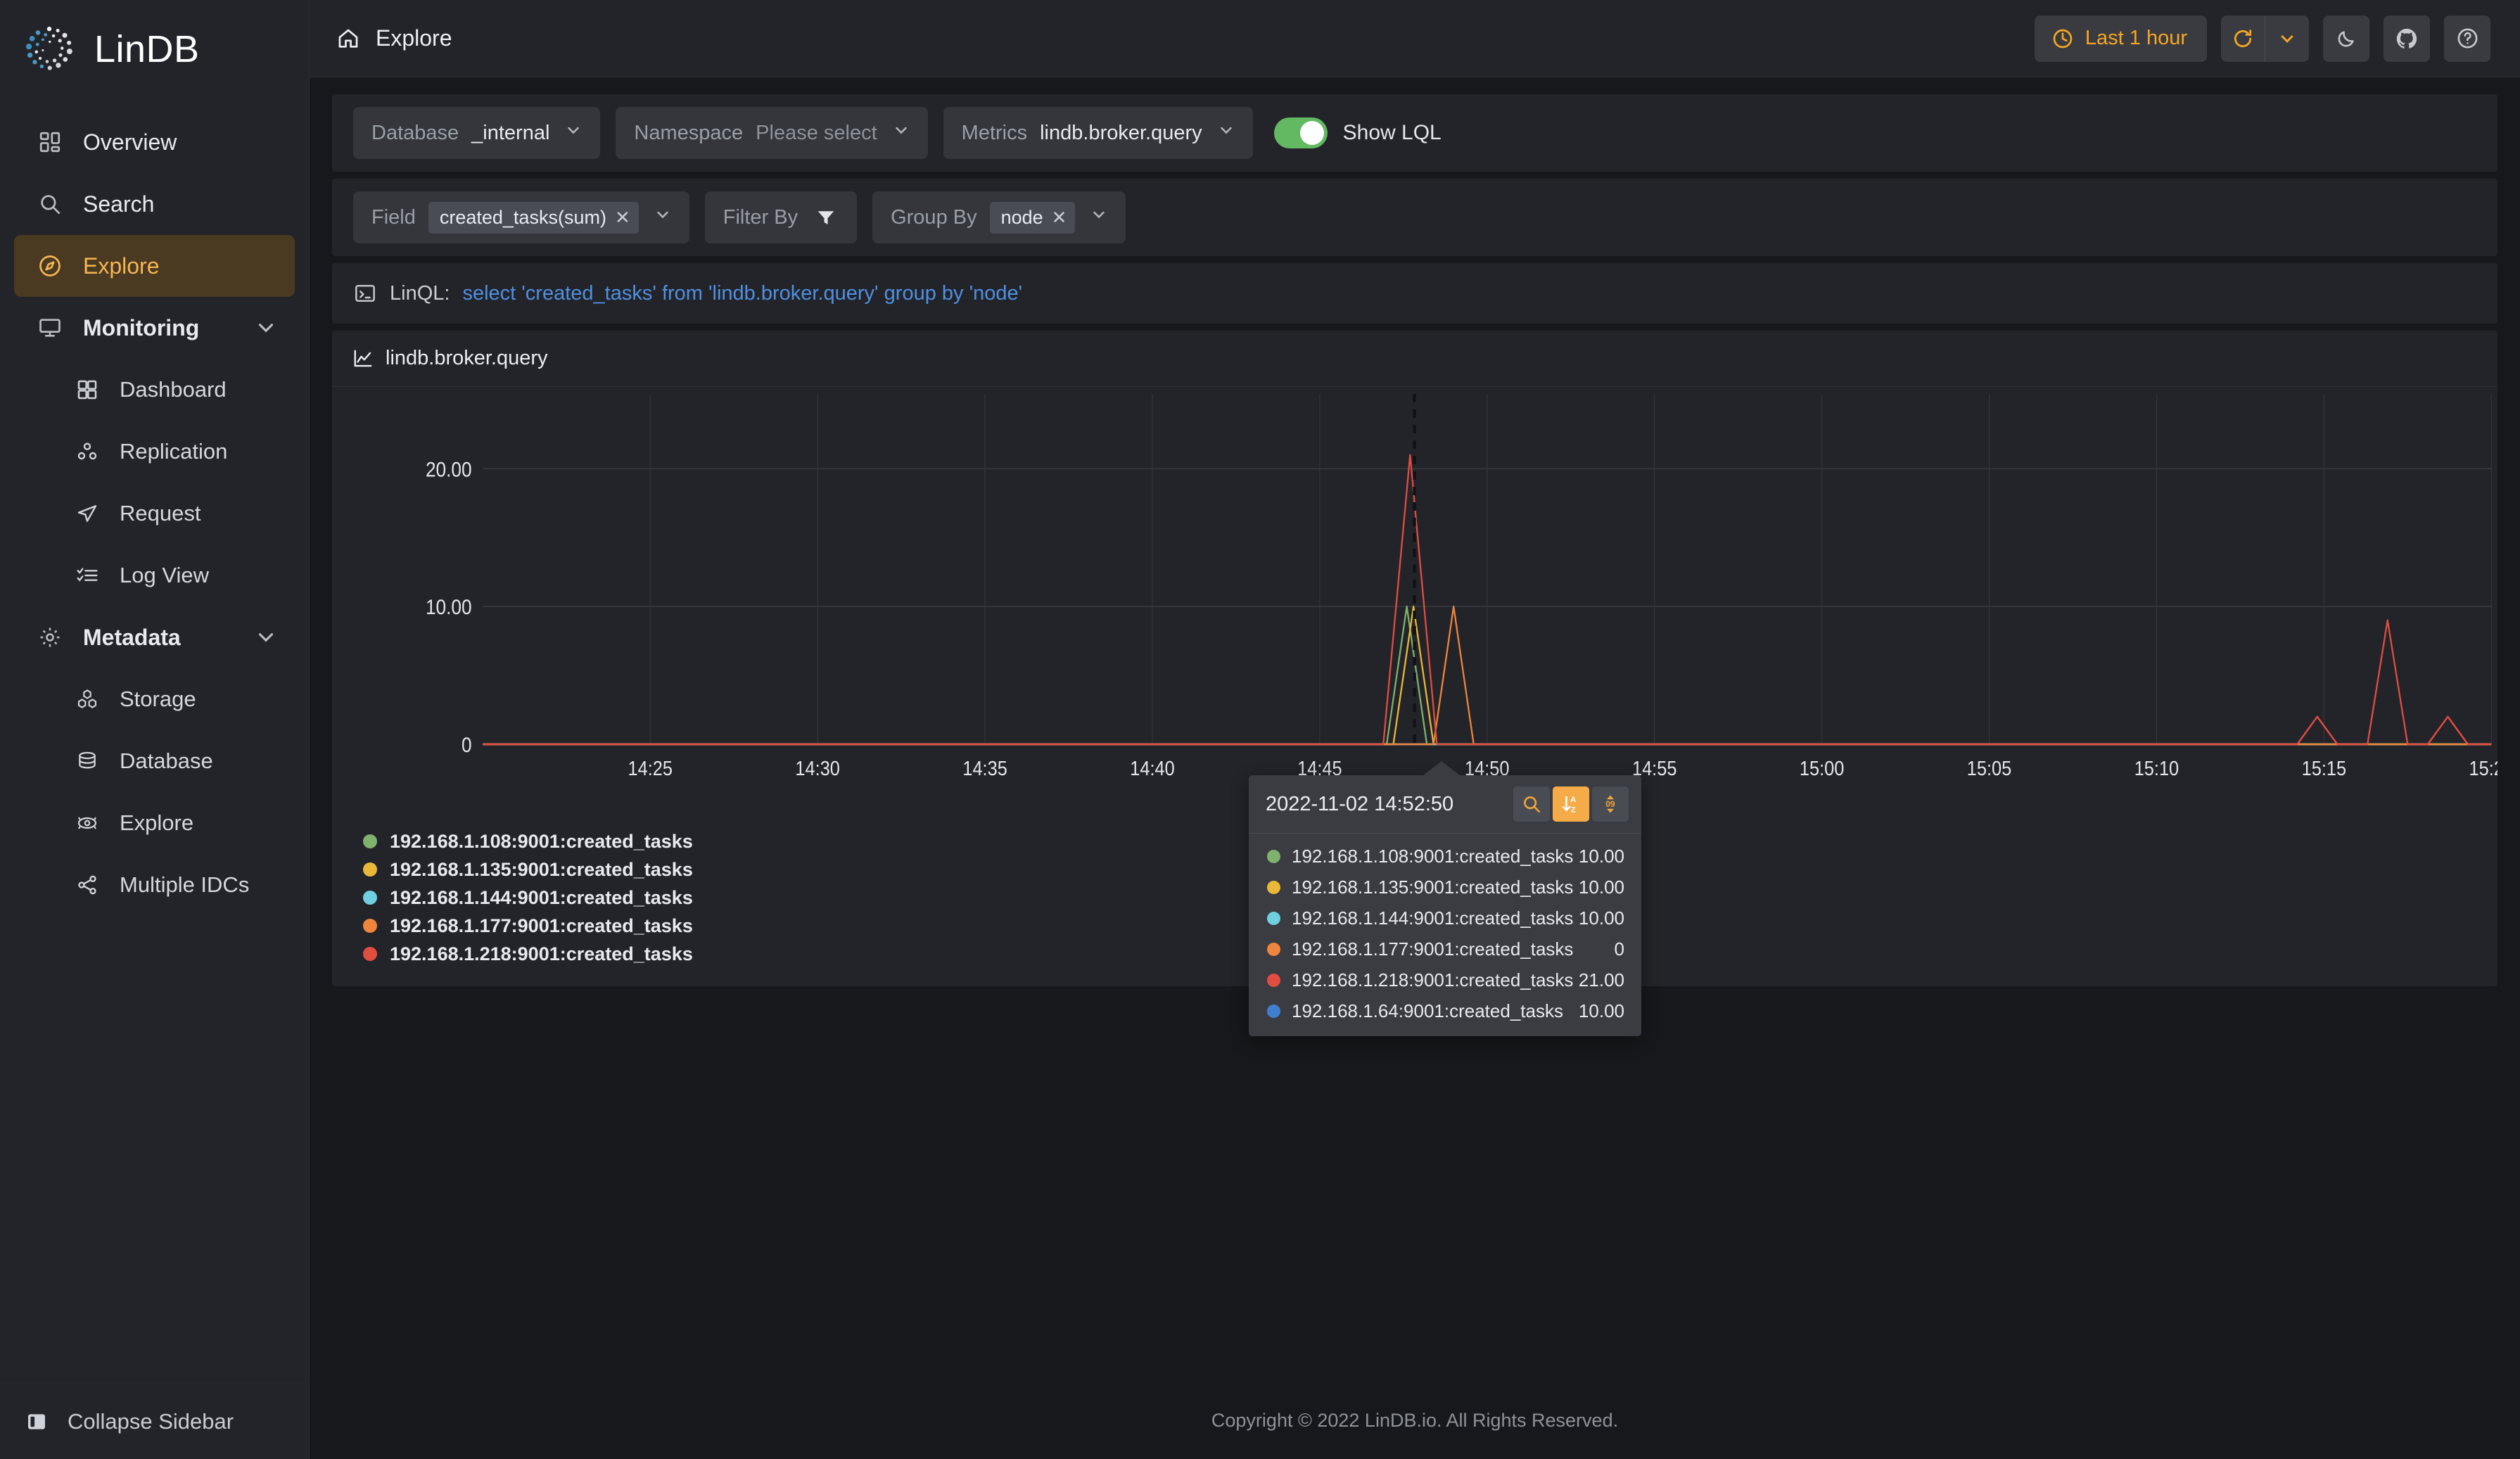 The height and width of the screenshot is (1459, 2520). Describe the element at coordinates (2324, 767) in the screenshot. I see `x-axis-tick-label: 15:15` at that location.